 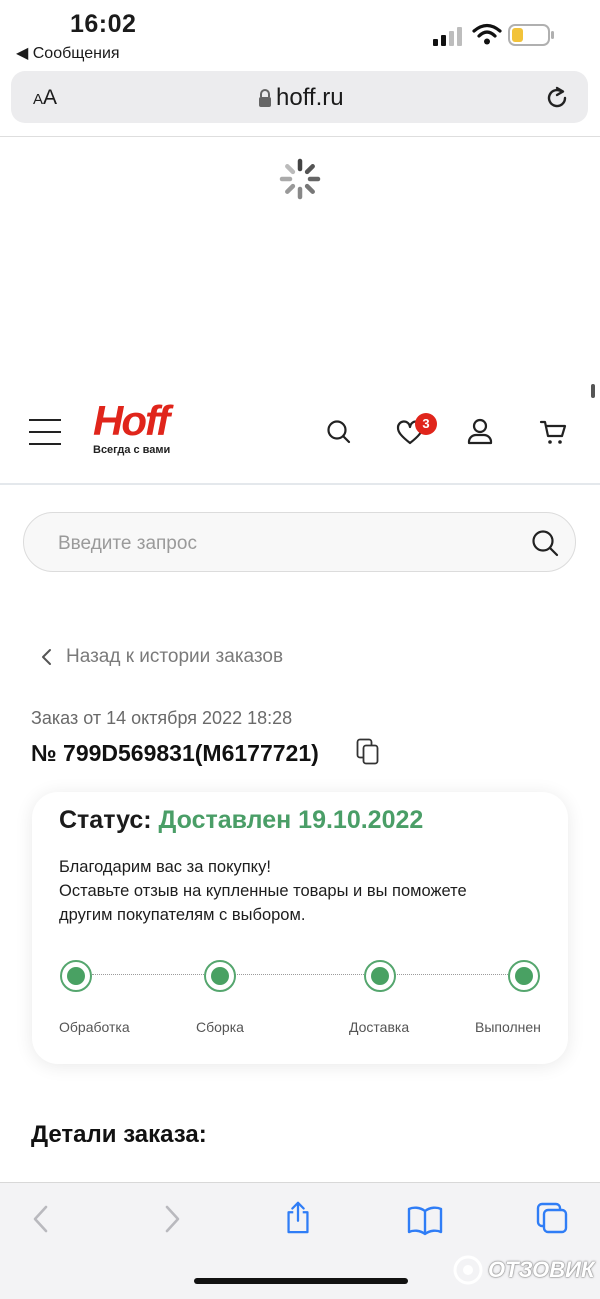 I want to click on search-placeholder: Введите запрос, so click(x=127, y=543).